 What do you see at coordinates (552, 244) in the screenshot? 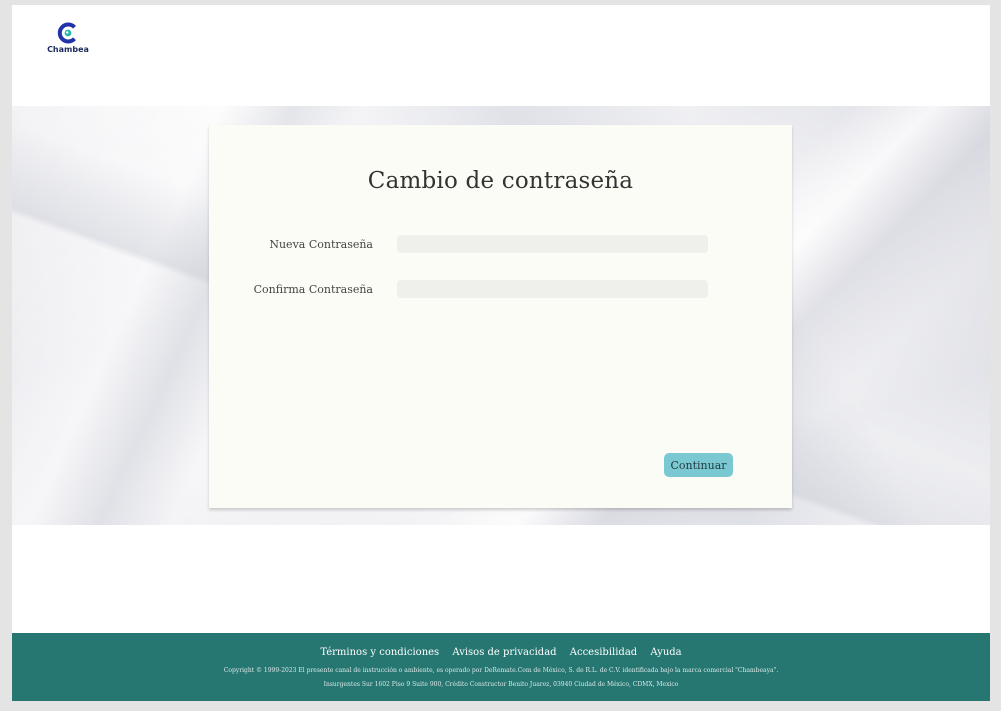
I see `new-password-input` at bounding box center [552, 244].